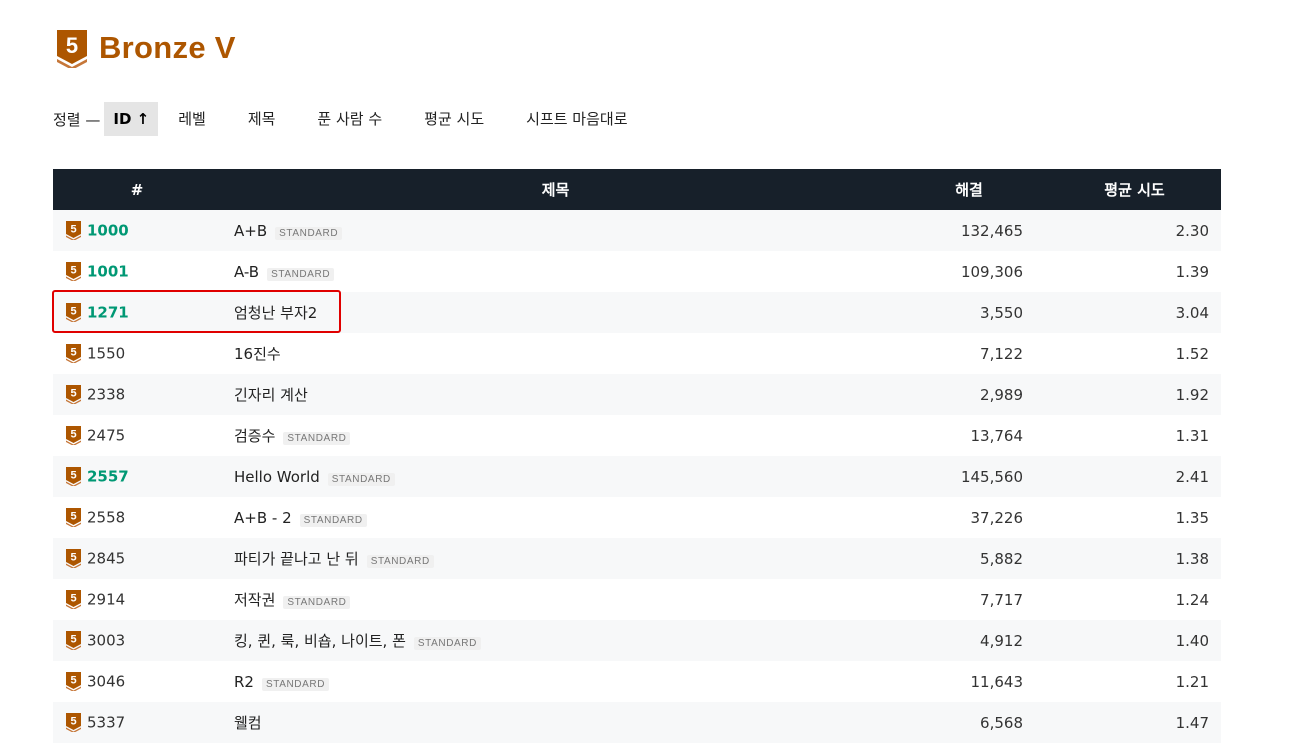  Describe the element at coordinates (106, 559) in the screenshot. I see `problem-id-link: 2845` at that location.